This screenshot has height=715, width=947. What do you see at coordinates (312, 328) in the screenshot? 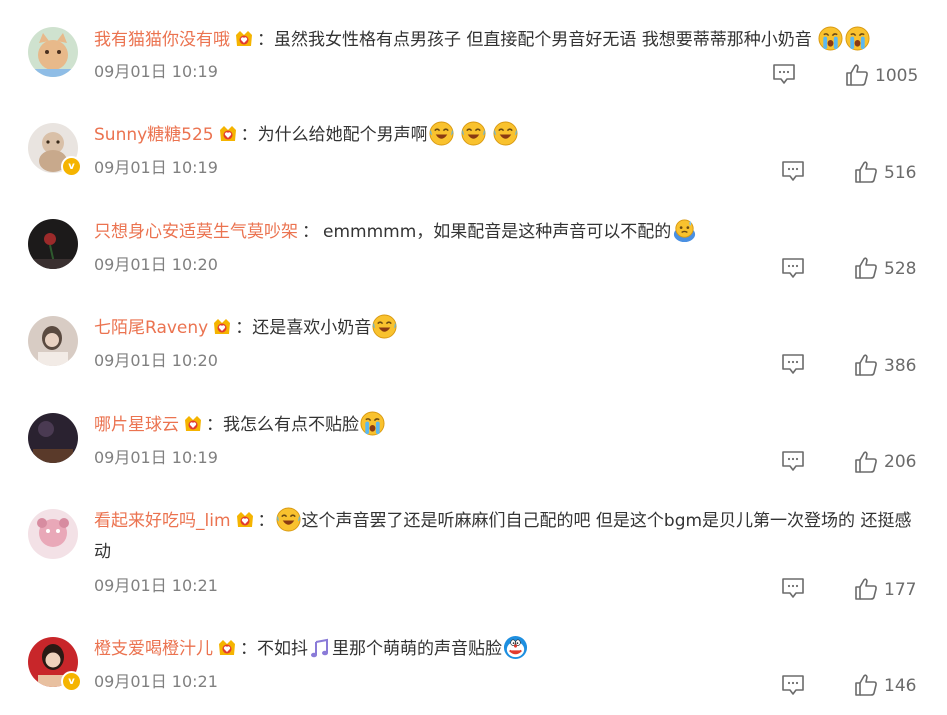
I see `comment-text: 还是喜欢小奶音` at bounding box center [312, 328].